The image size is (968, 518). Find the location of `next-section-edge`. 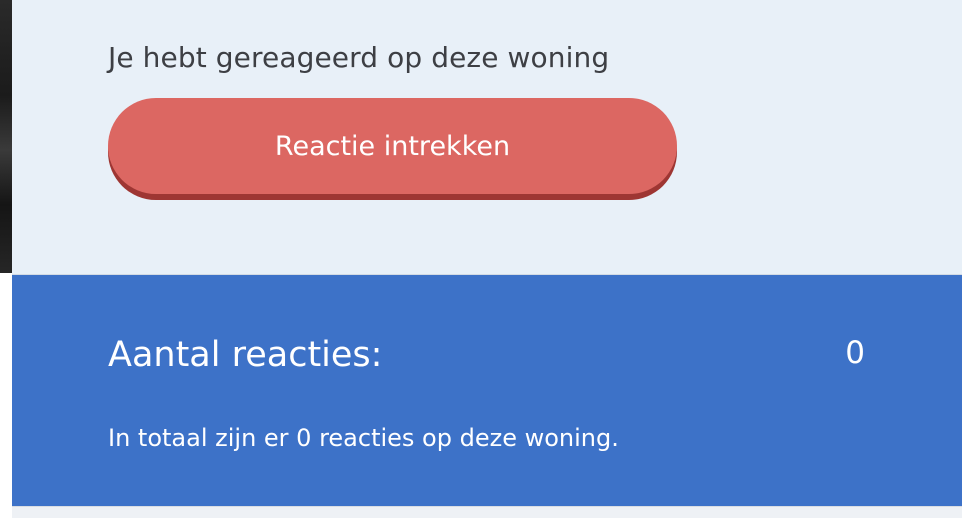

next-section-edge is located at coordinates (487, 512).